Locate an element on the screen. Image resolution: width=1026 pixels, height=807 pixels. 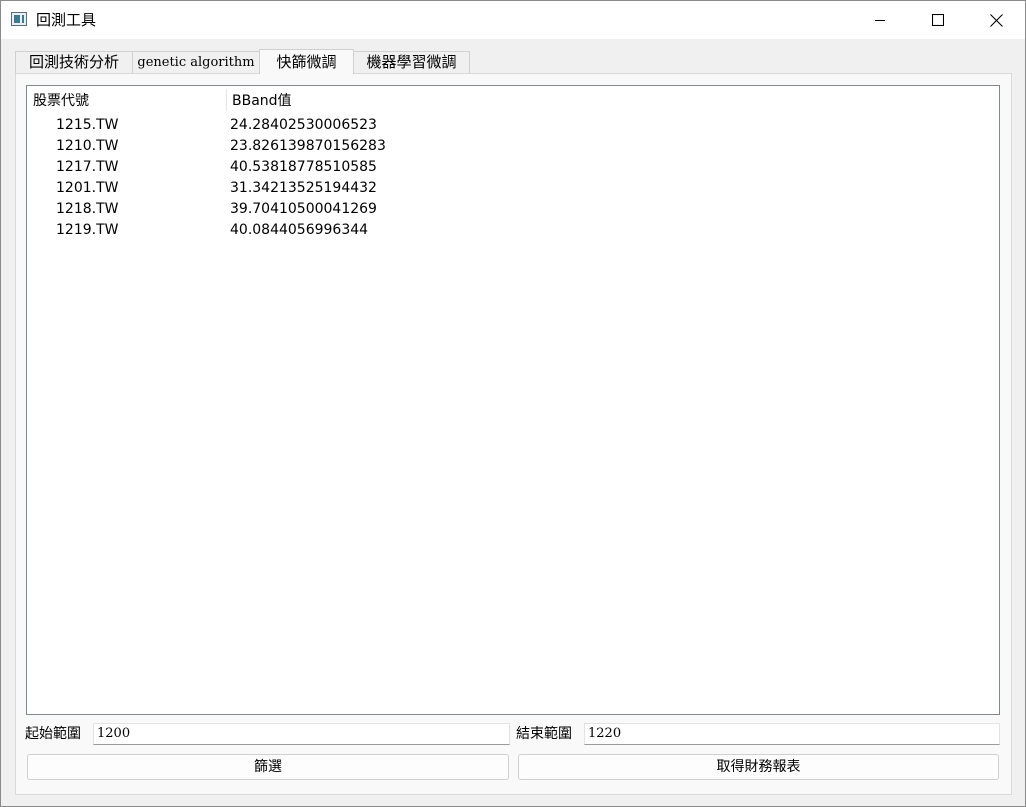
close-button is located at coordinates (996, 20).